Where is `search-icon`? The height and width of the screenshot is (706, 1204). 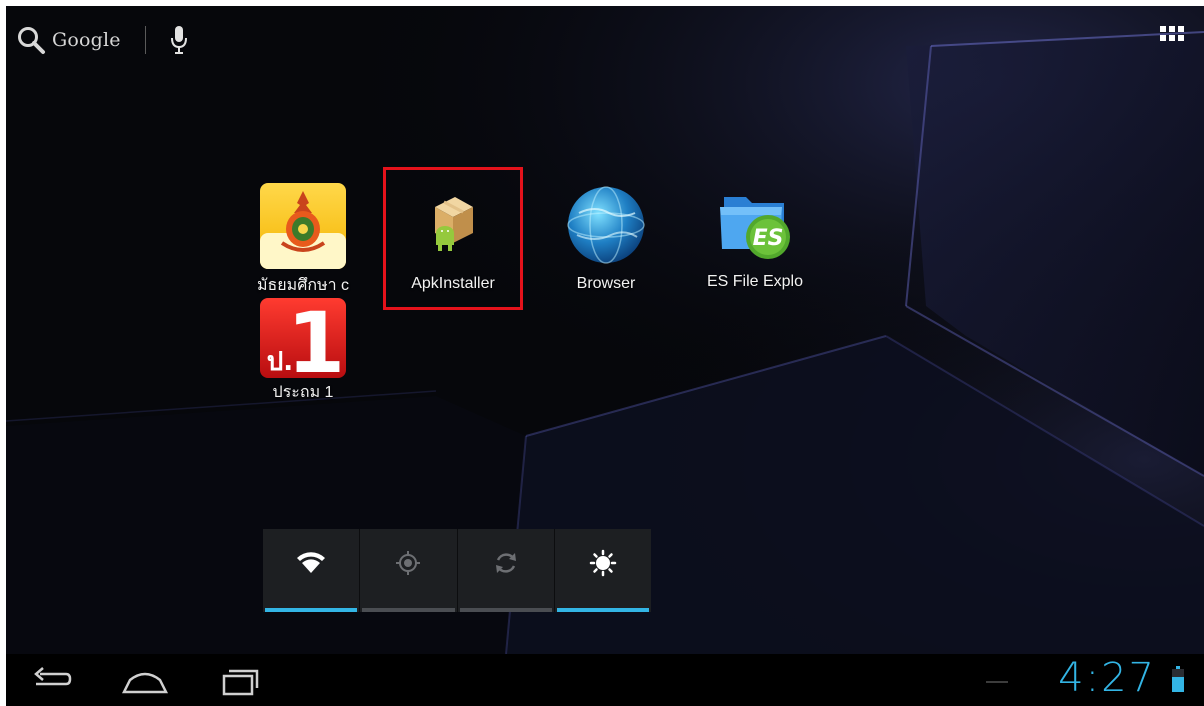 search-icon is located at coordinates (31, 40).